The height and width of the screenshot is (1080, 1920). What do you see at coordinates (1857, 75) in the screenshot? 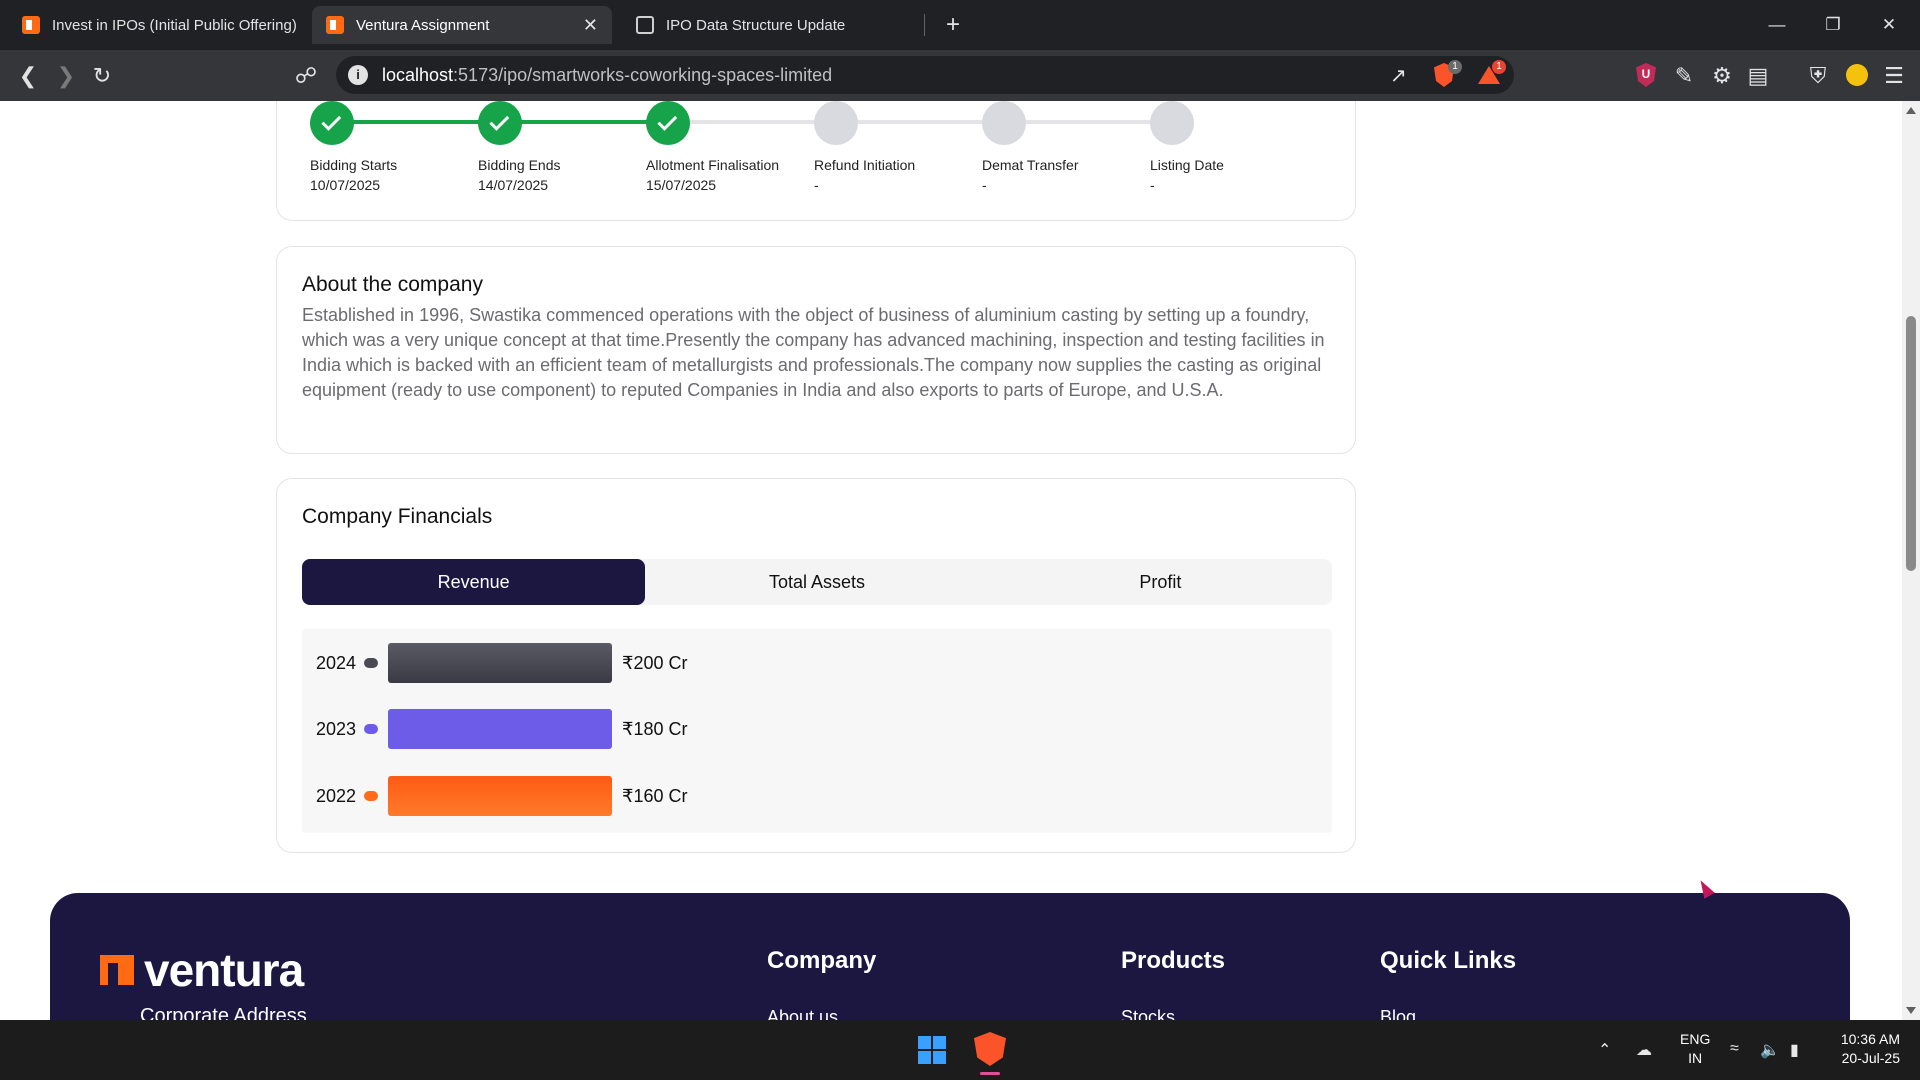
I see `wallet-icon` at bounding box center [1857, 75].